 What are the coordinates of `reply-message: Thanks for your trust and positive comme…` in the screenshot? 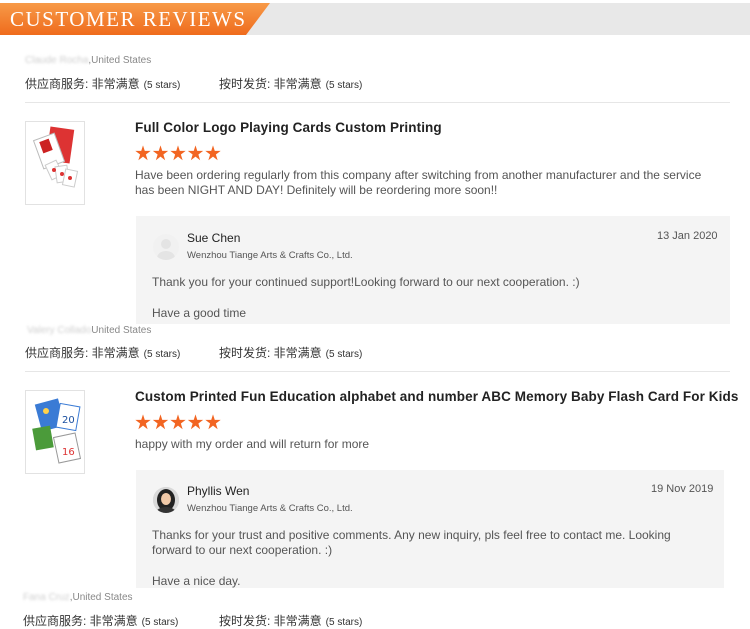 It's located at (411, 542).